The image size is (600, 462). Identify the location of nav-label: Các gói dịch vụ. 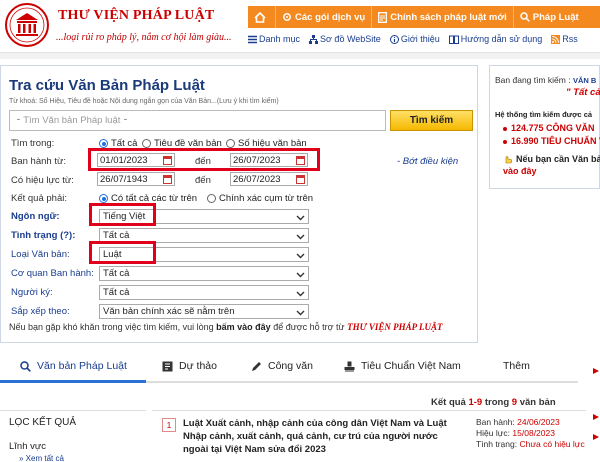
(330, 17).